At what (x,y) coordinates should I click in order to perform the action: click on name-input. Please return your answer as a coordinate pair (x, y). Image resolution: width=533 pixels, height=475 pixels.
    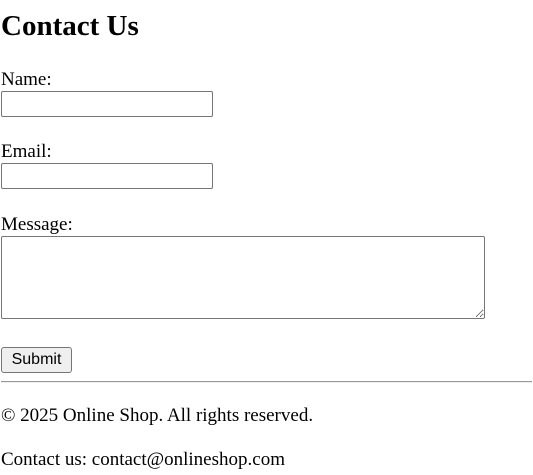
    Looking at the image, I should click on (107, 104).